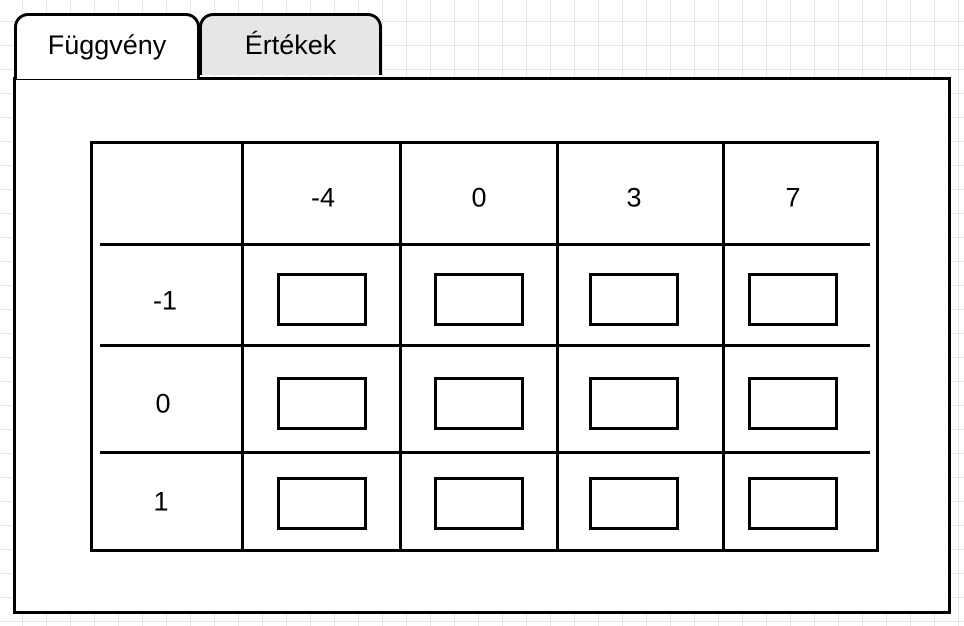 This screenshot has height=626, width=964. What do you see at coordinates (165, 300) in the screenshot?
I see `row-header: -1` at bounding box center [165, 300].